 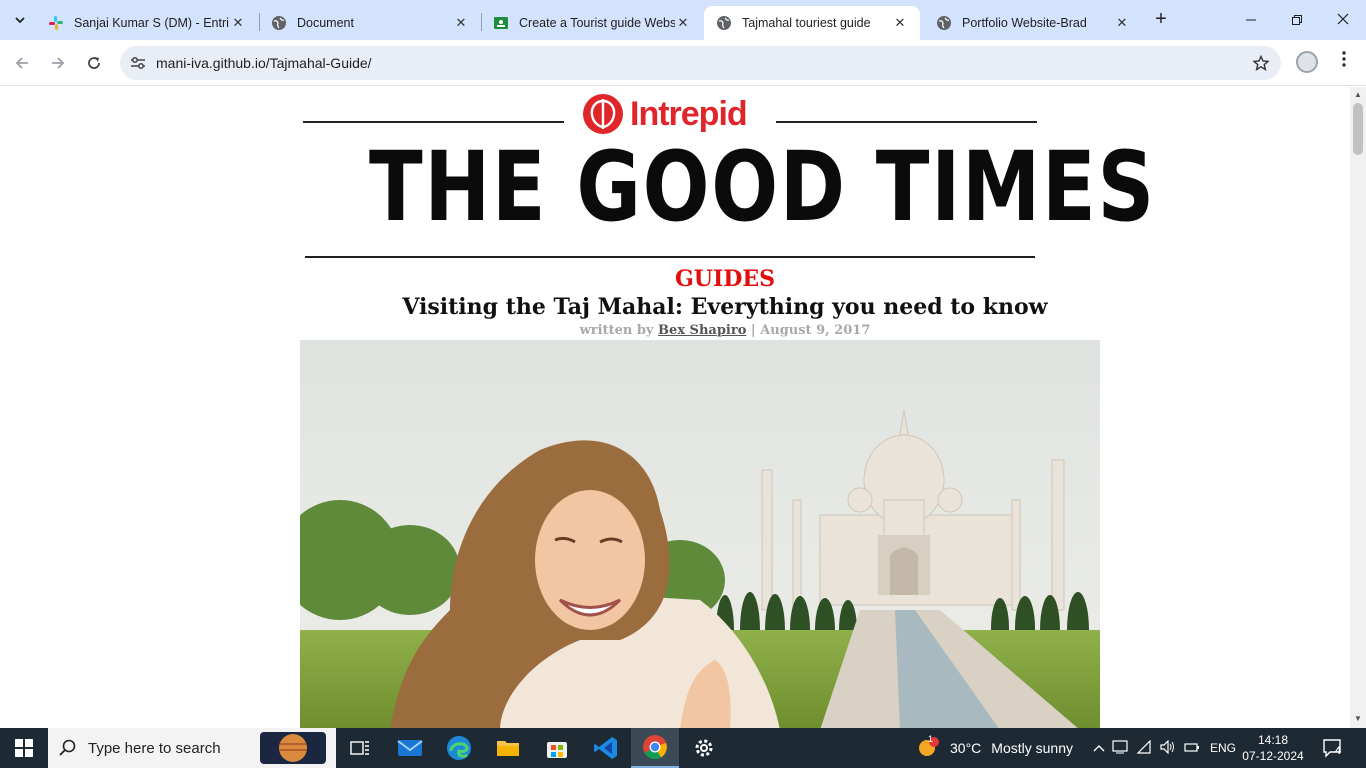 What do you see at coordinates (619, 330) in the screenshot?
I see `byline-prefix: written by` at bounding box center [619, 330].